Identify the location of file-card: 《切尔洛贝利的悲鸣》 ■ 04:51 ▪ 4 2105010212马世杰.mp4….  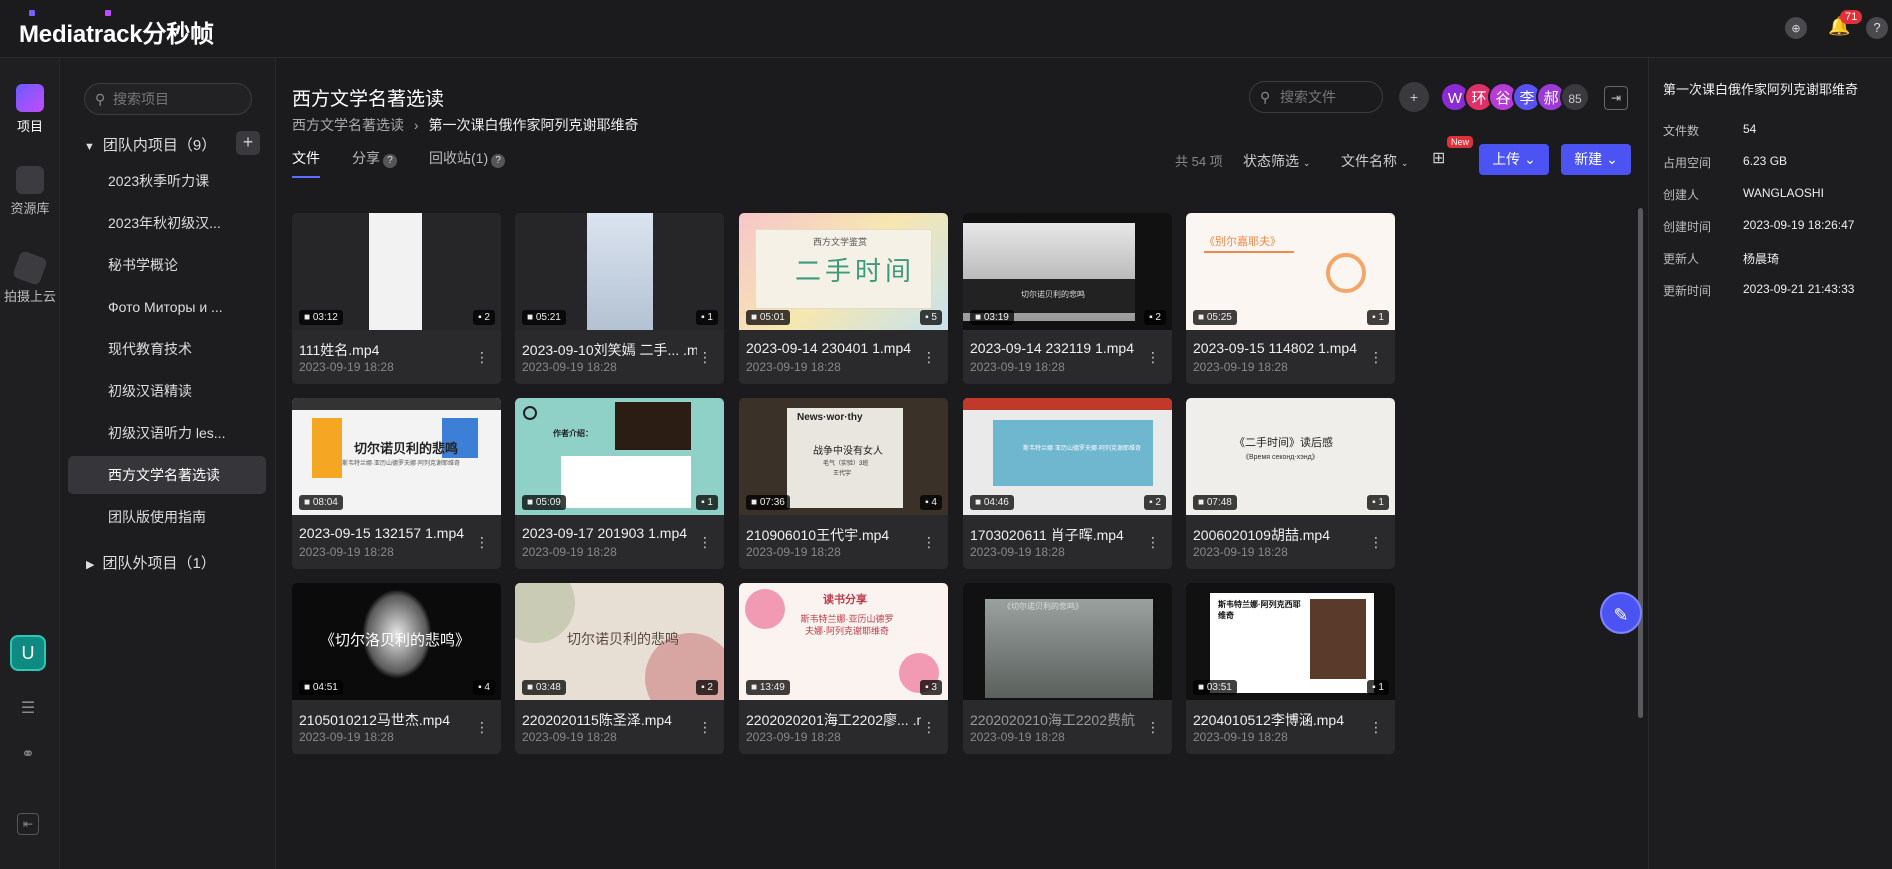
(396, 668).